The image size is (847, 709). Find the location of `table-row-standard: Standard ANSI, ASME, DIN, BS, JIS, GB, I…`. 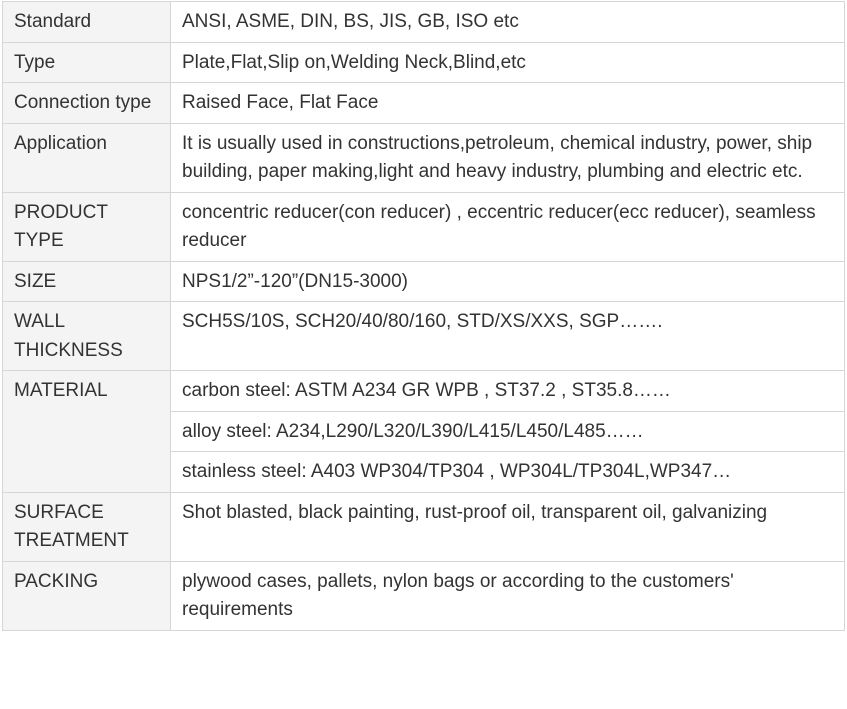

table-row-standard: Standard ANSI, ASME, DIN, BS, JIS, GB, I… is located at coordinates (423, 22).